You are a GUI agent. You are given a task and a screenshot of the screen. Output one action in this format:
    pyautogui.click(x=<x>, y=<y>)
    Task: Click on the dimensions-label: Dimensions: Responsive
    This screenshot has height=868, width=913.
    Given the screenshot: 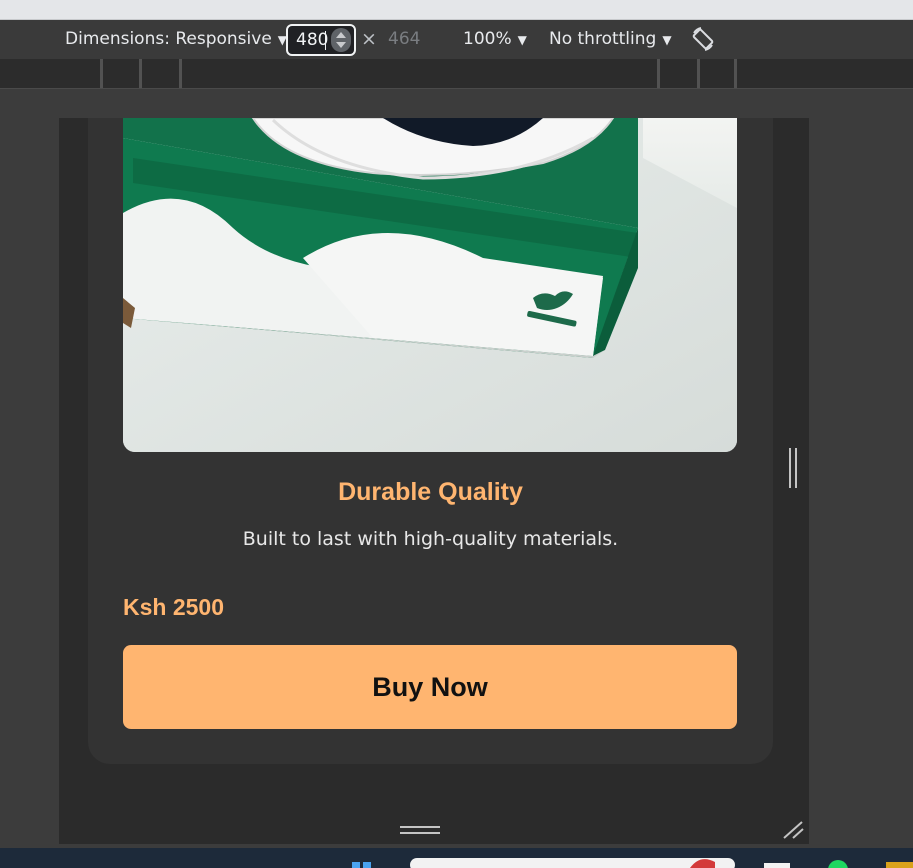 What is the action you would take?
    pyautogui.click(x=168, y=39)
    